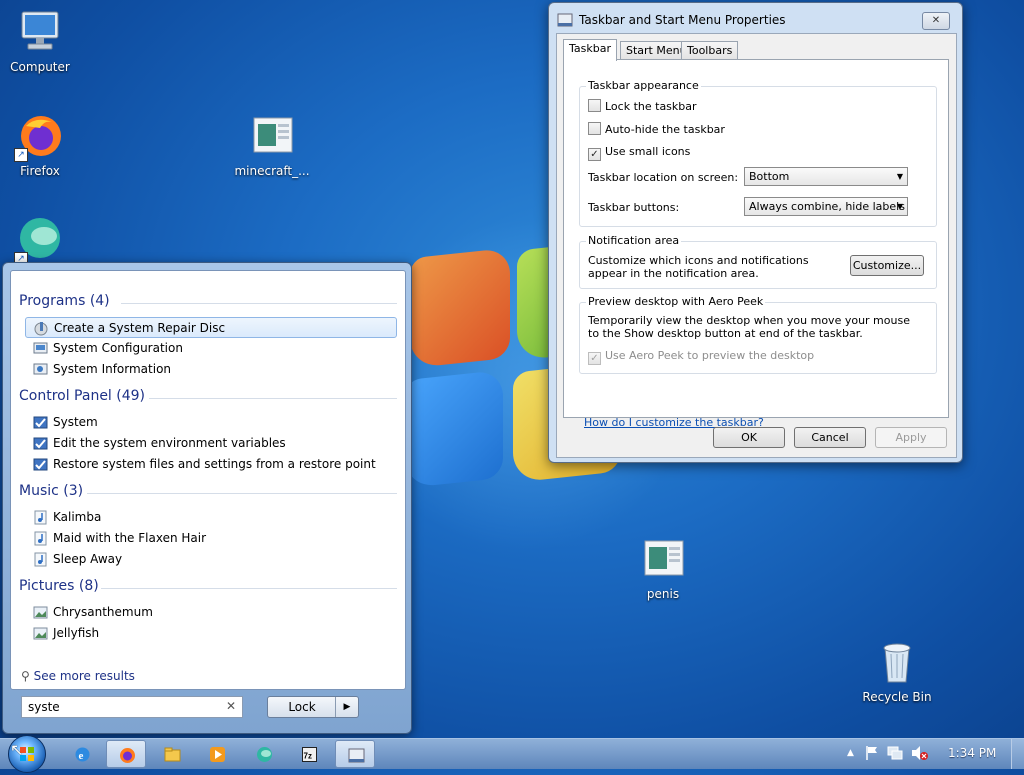 The image size is (1024, 775). I want to click on desktop-icon-firefox: ↗ Firefox, so click(40, 145).